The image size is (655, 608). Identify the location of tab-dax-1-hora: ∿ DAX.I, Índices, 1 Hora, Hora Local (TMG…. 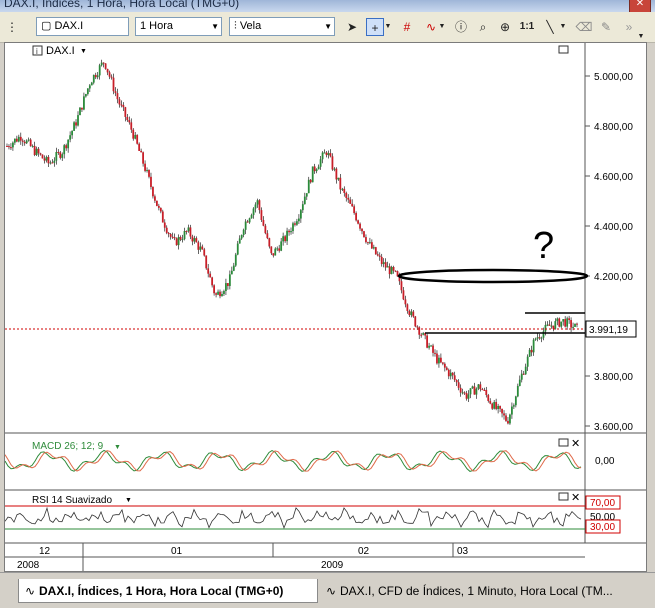
(168, 591).